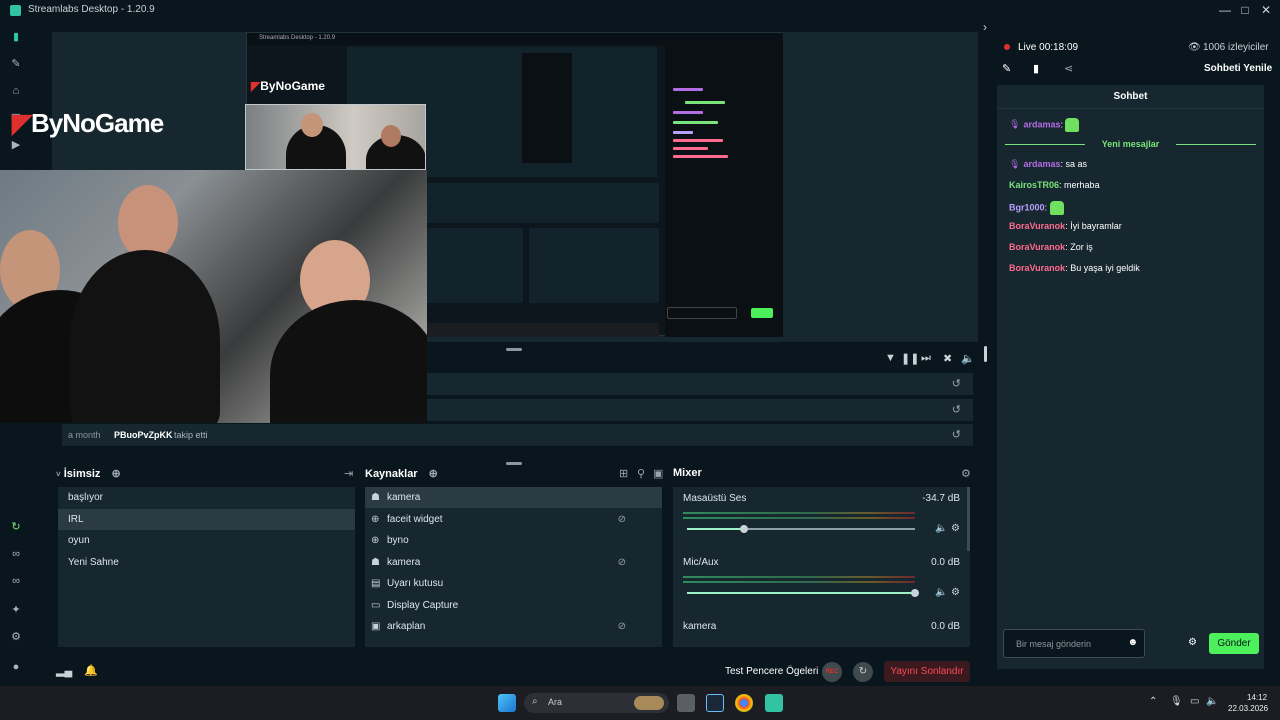  I want to click on chat-settings-icon: ⚙, so click(1192, 642).